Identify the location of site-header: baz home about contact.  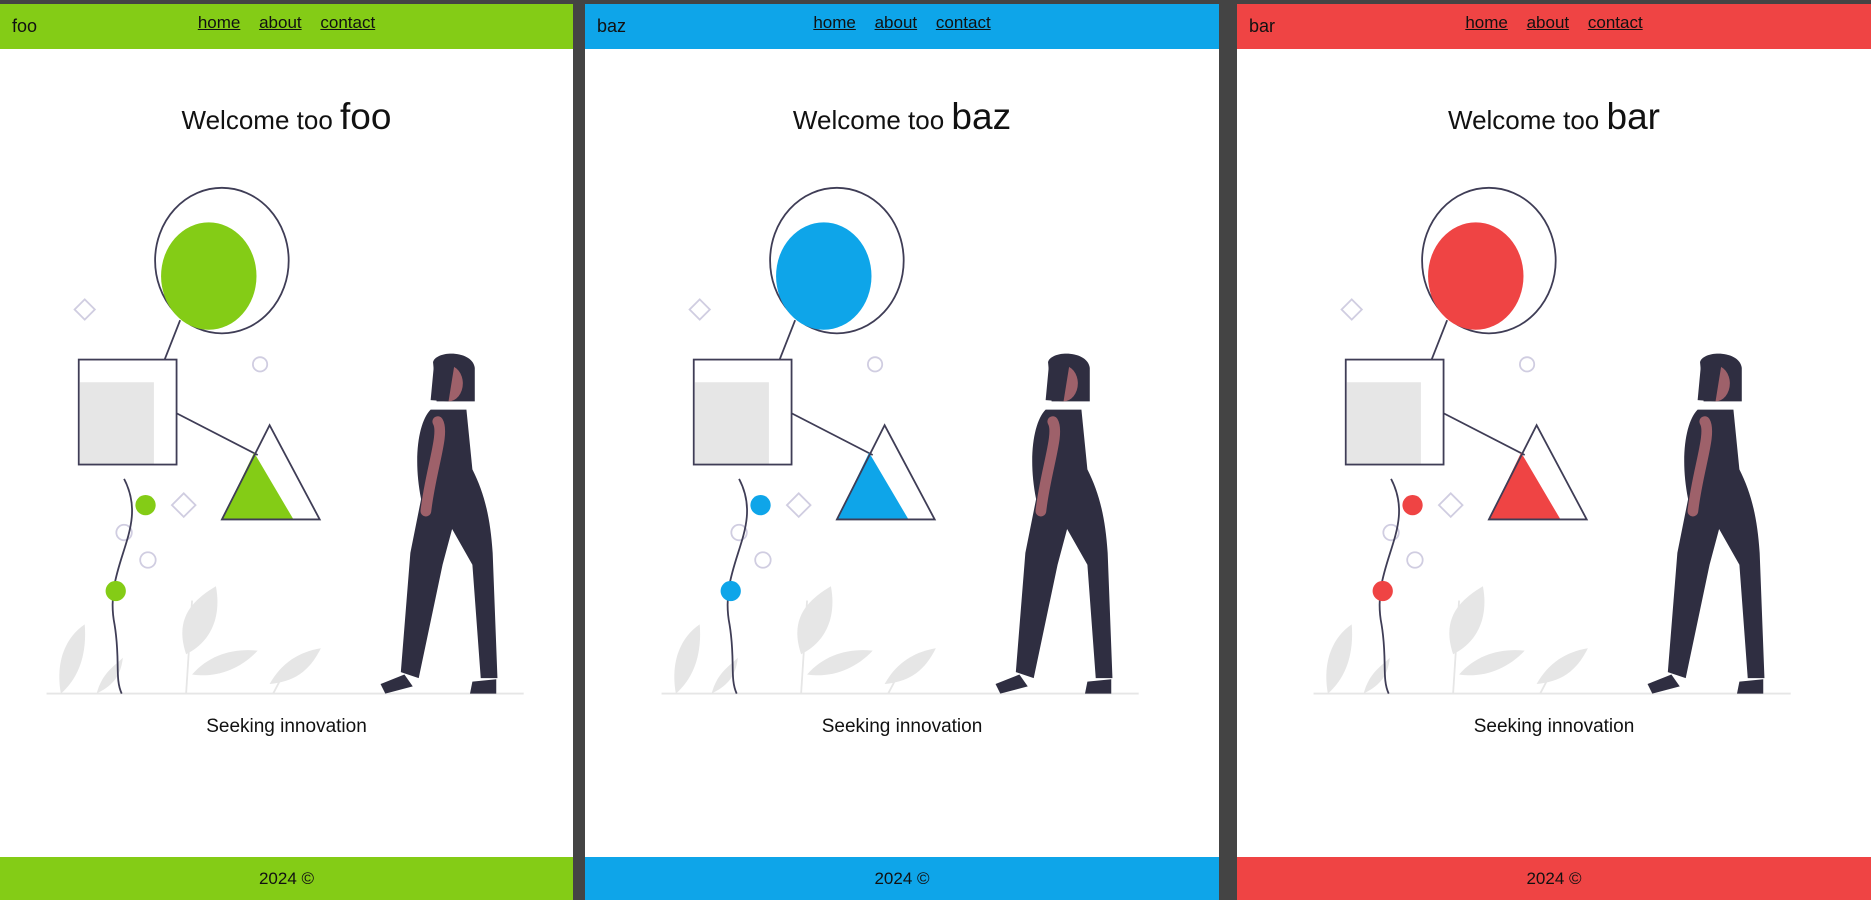
(902, 26).